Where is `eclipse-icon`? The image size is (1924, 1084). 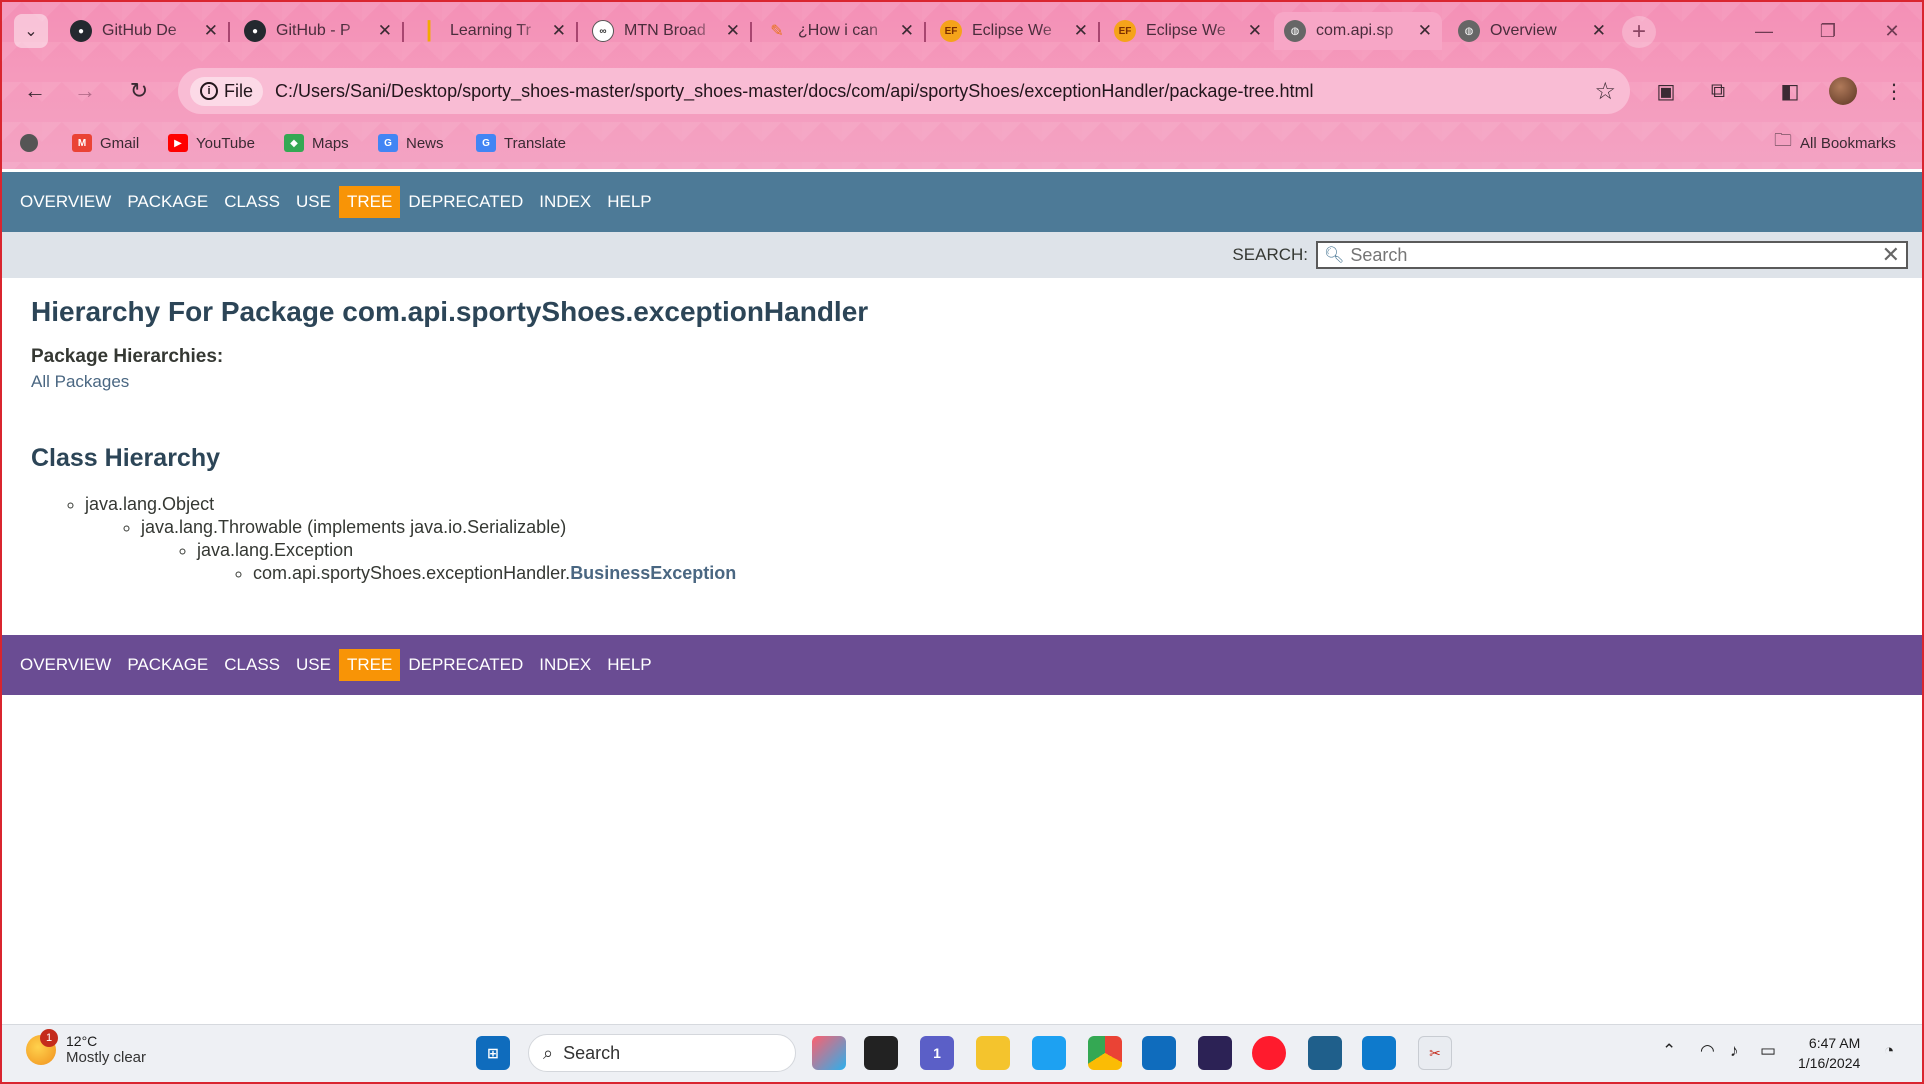
eclipse-icon is located at coordinates (1215, 1053).